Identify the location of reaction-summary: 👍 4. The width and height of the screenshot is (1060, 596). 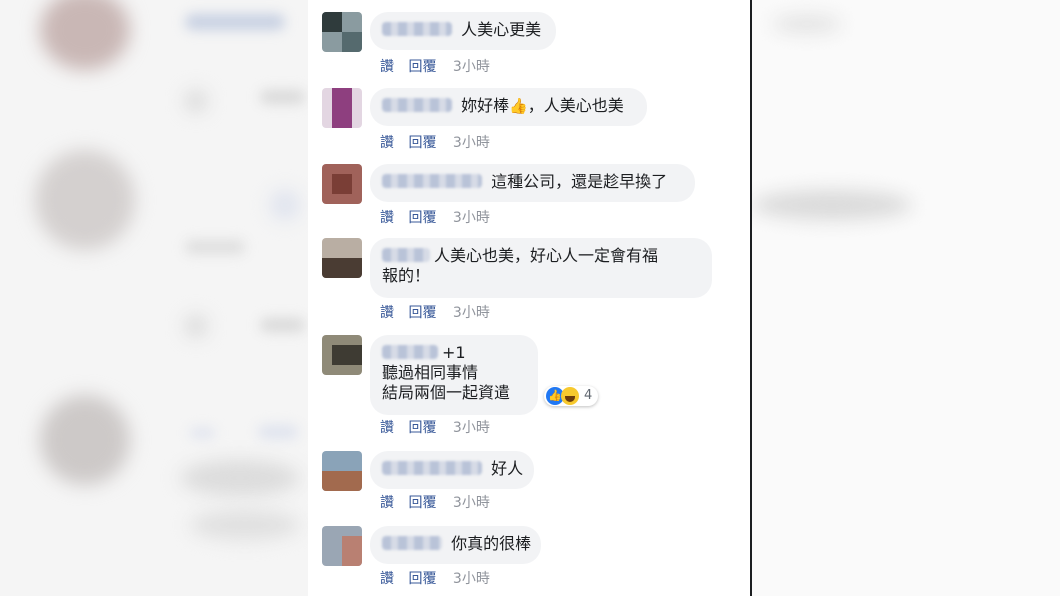
(569, 395).